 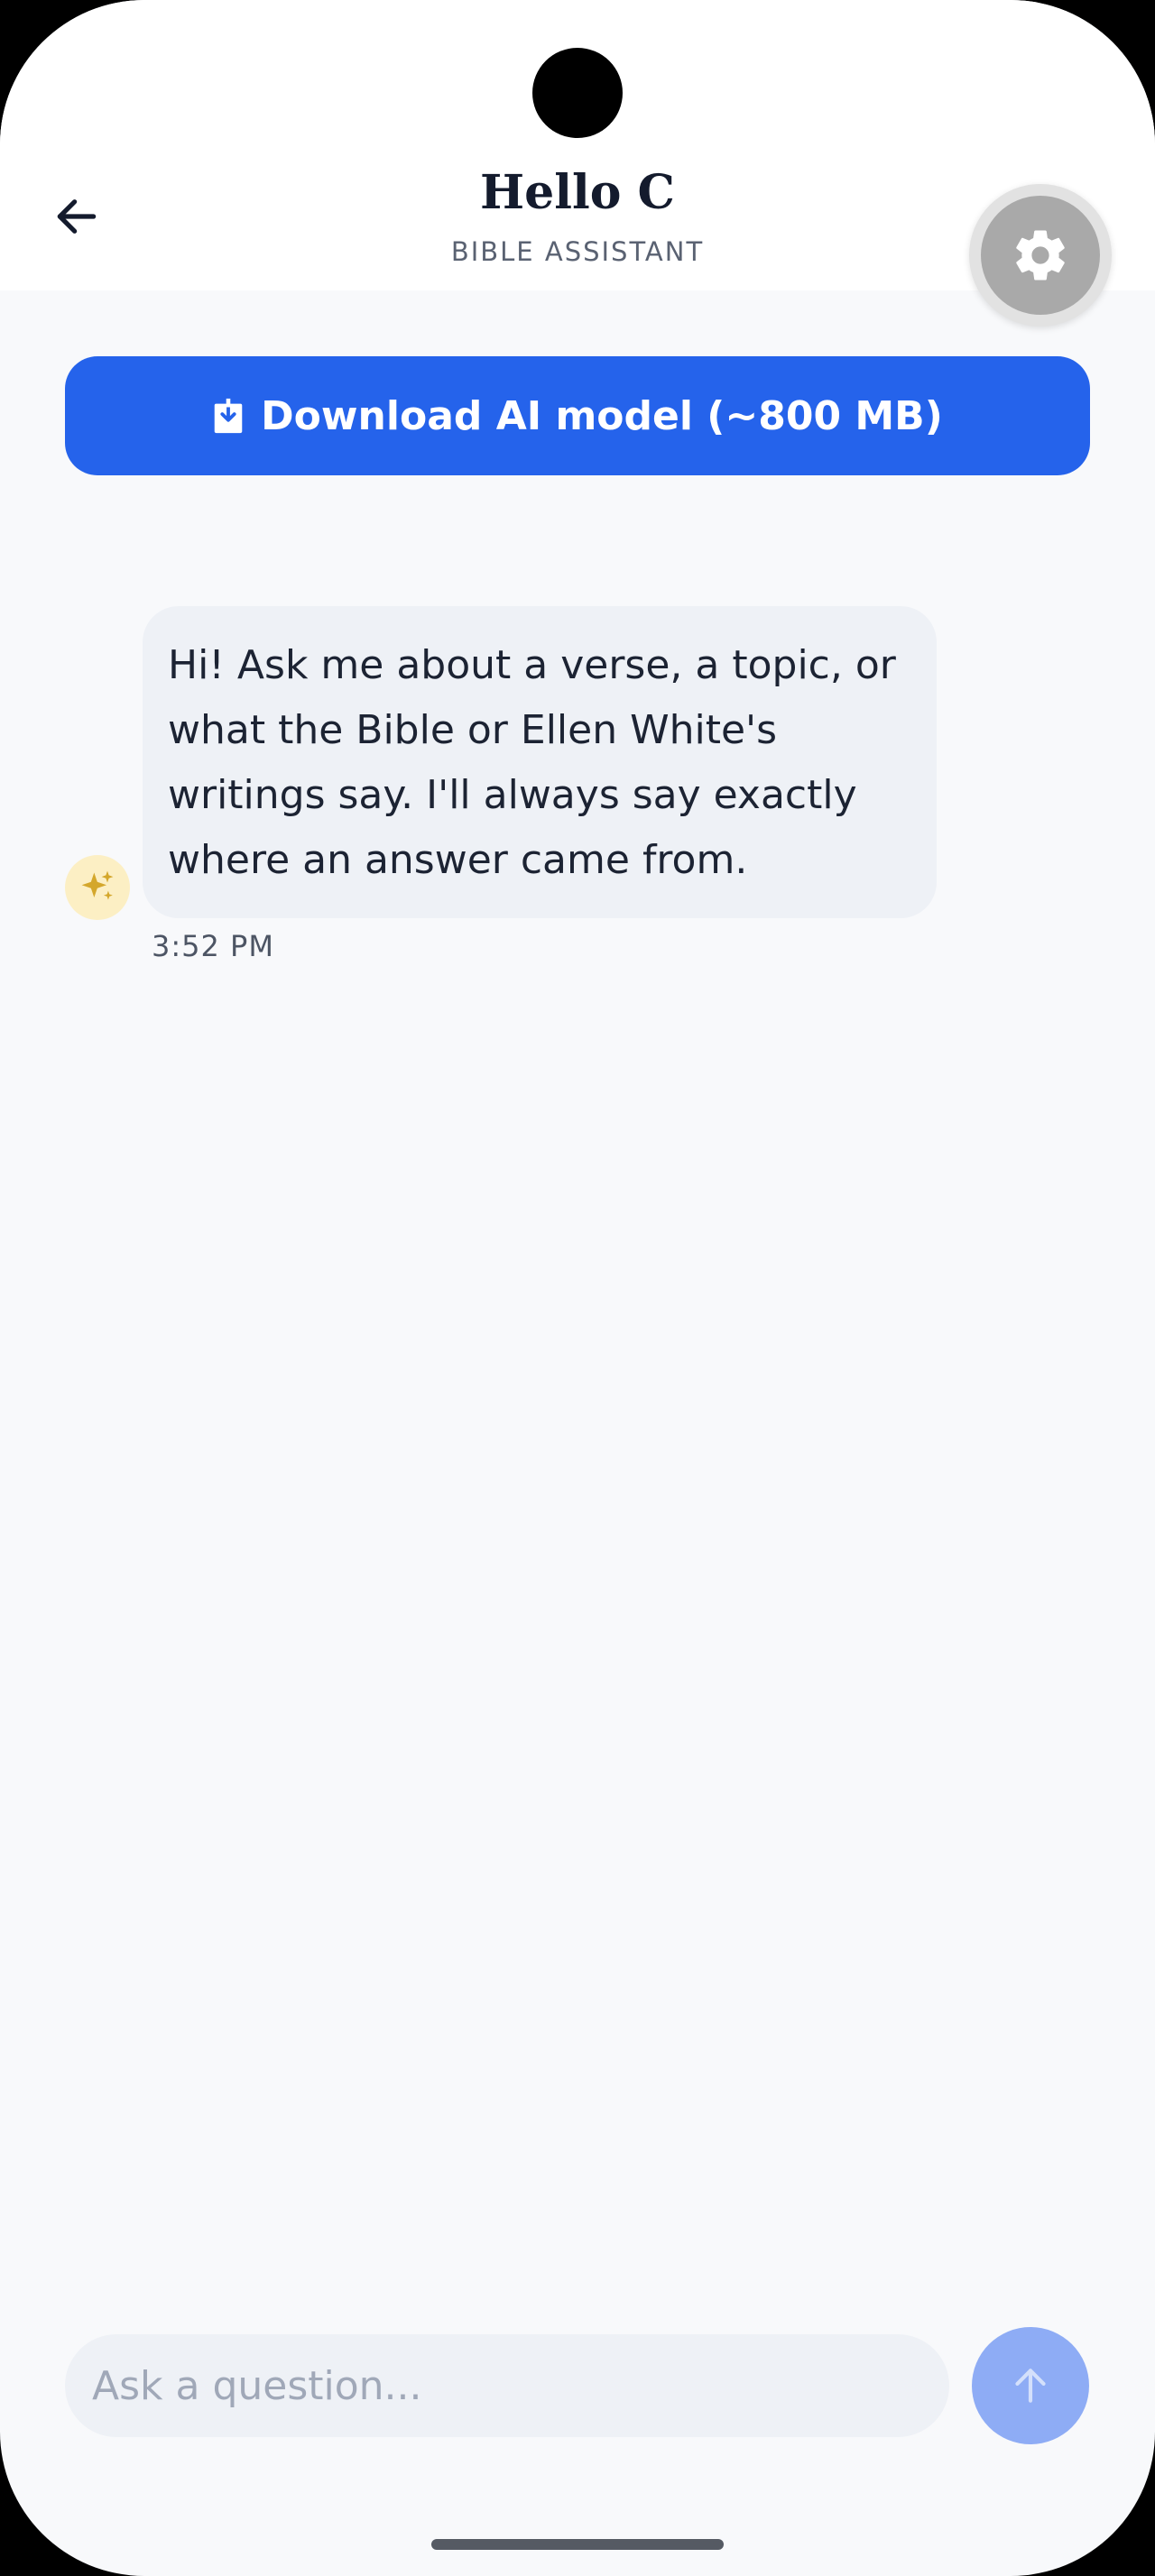 I want to click on settings-button, so click(x=1040, y=256).